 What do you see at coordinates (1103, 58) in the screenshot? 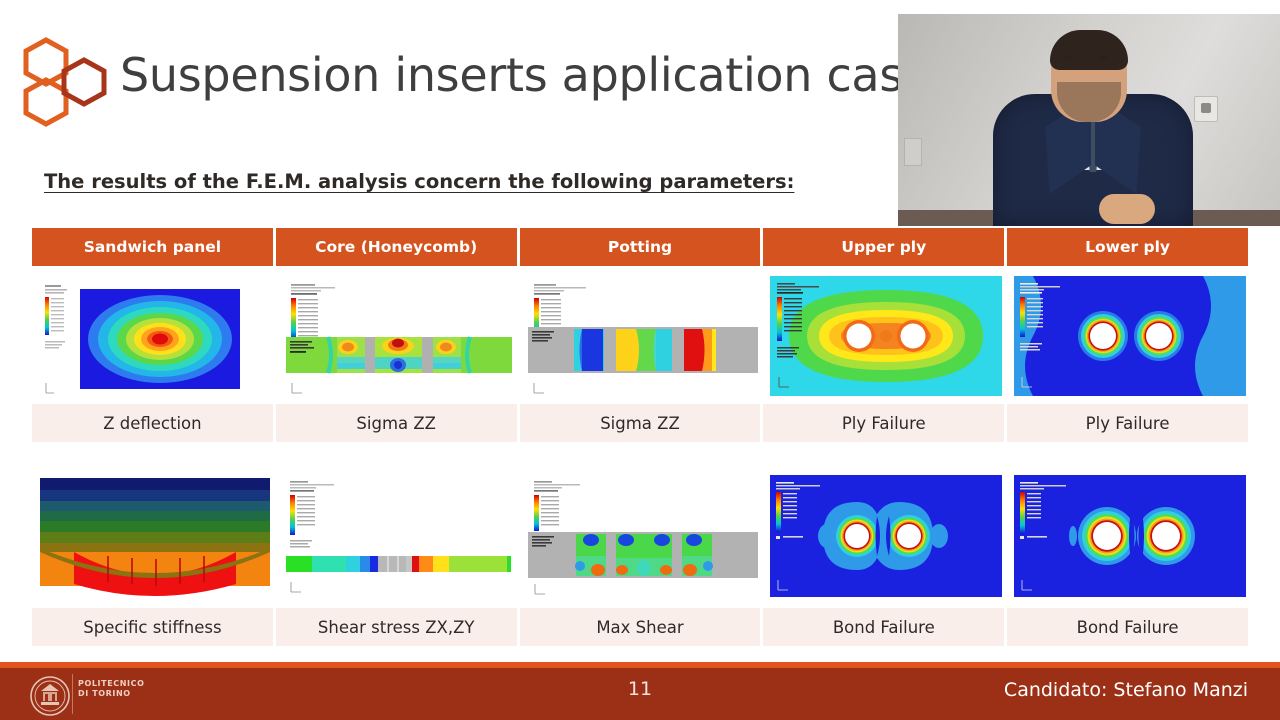
I see `eye-right` at bounding box center [1103, 58].